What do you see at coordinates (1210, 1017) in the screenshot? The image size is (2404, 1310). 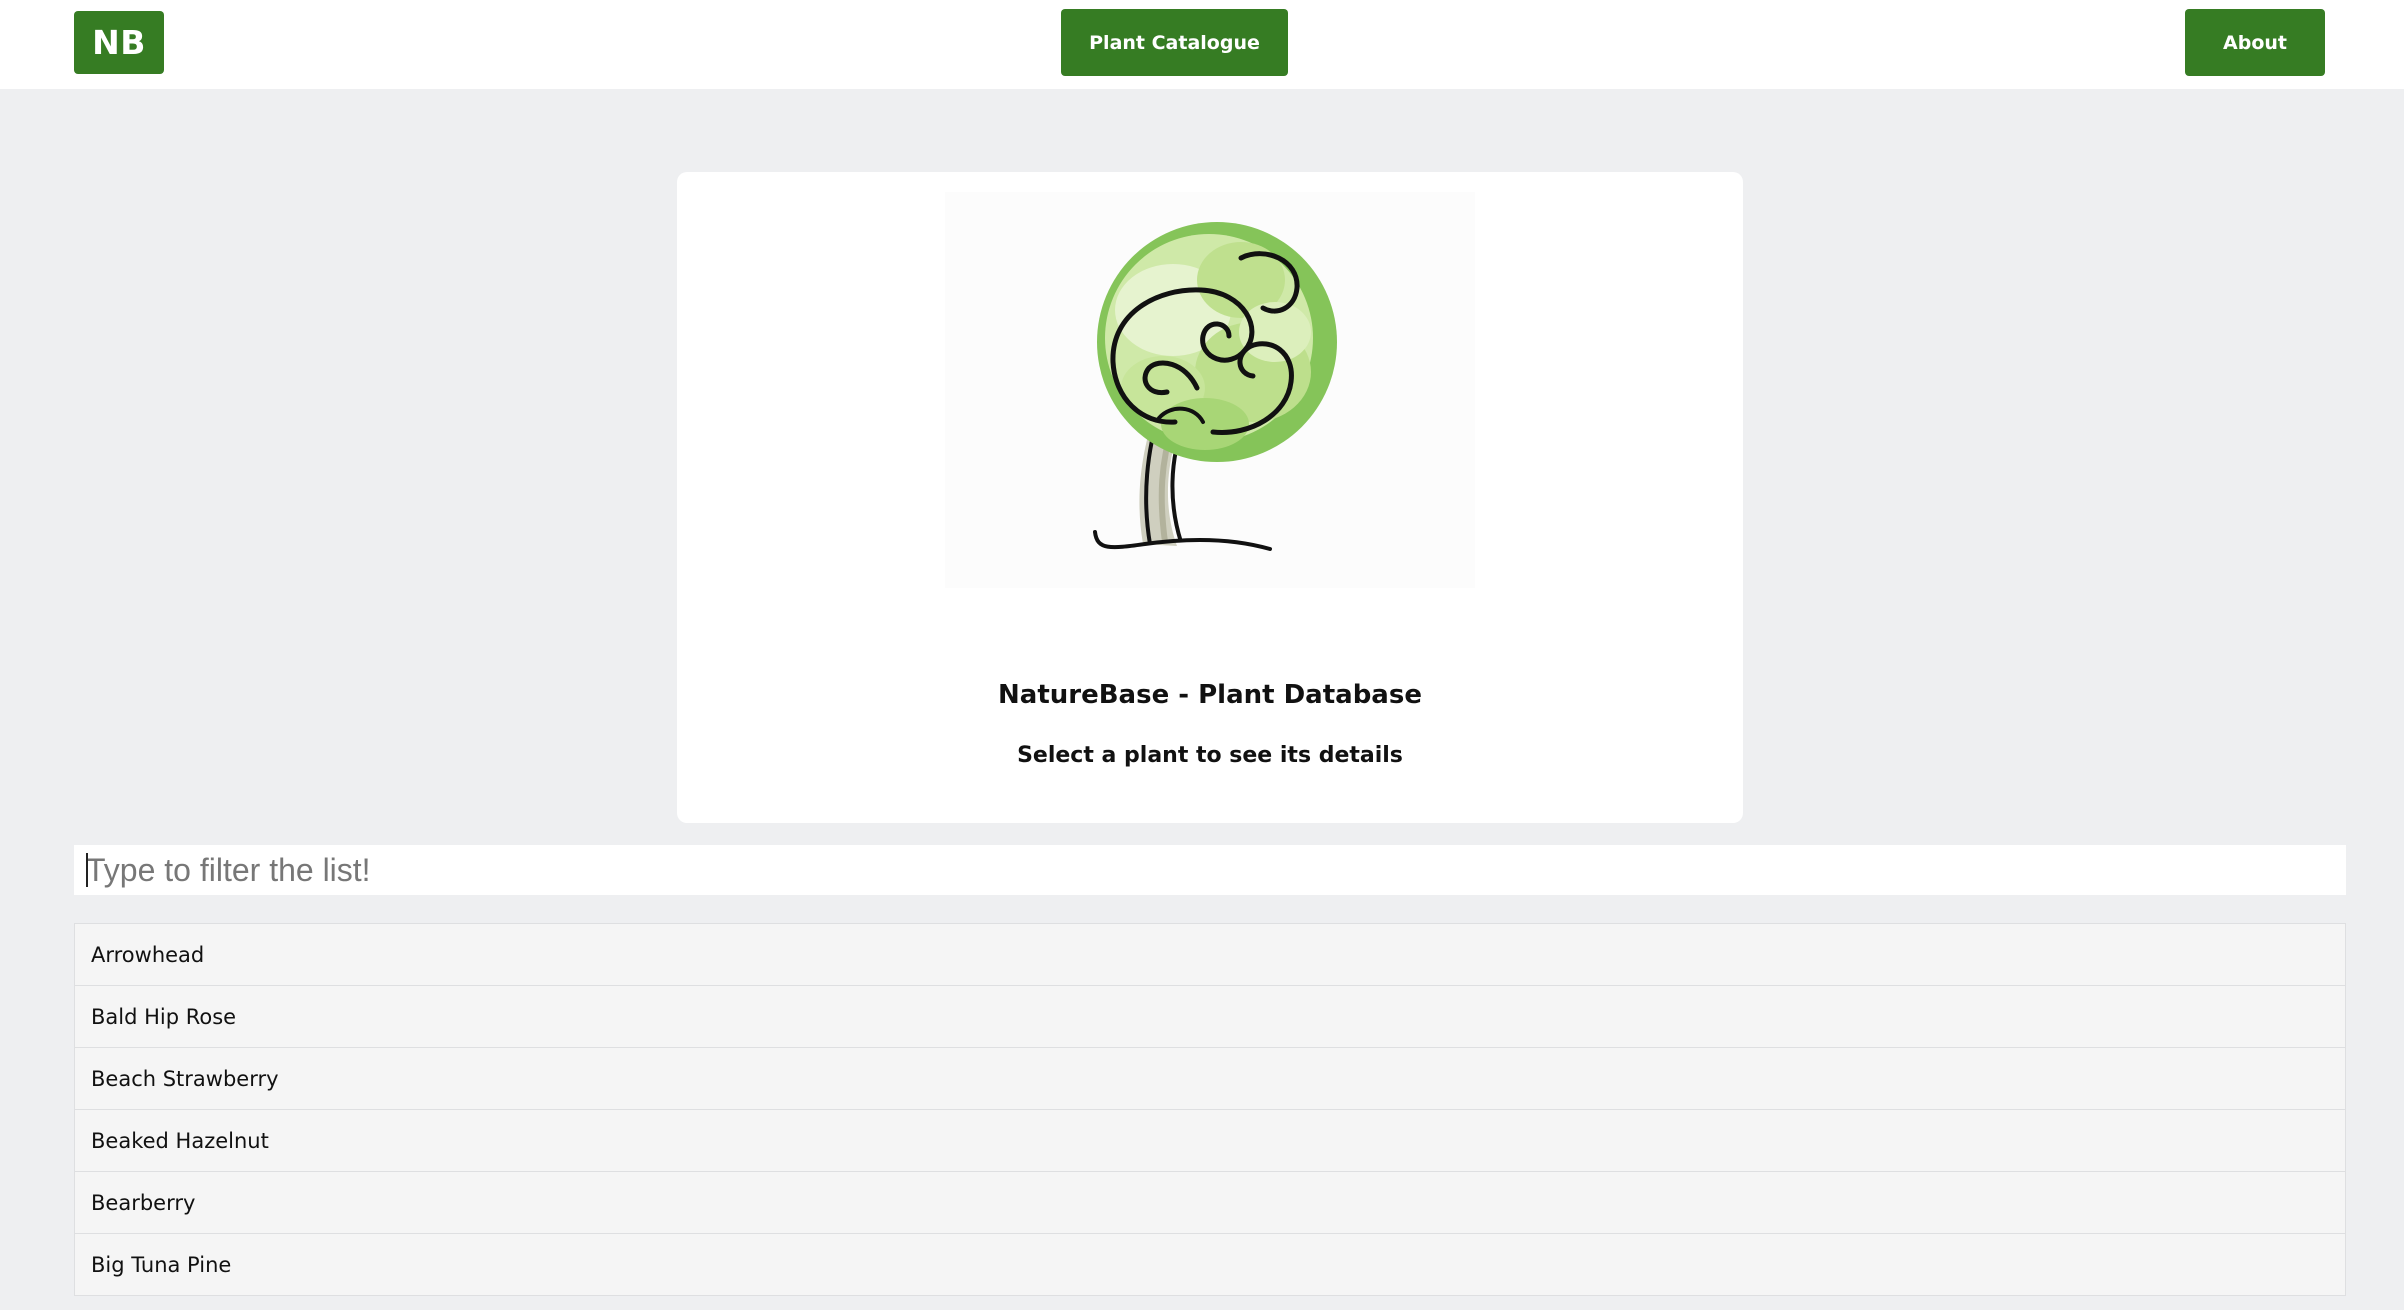 I see `list-item-plant: Bald Hip Rose` at bounding box center [1210, 1017].